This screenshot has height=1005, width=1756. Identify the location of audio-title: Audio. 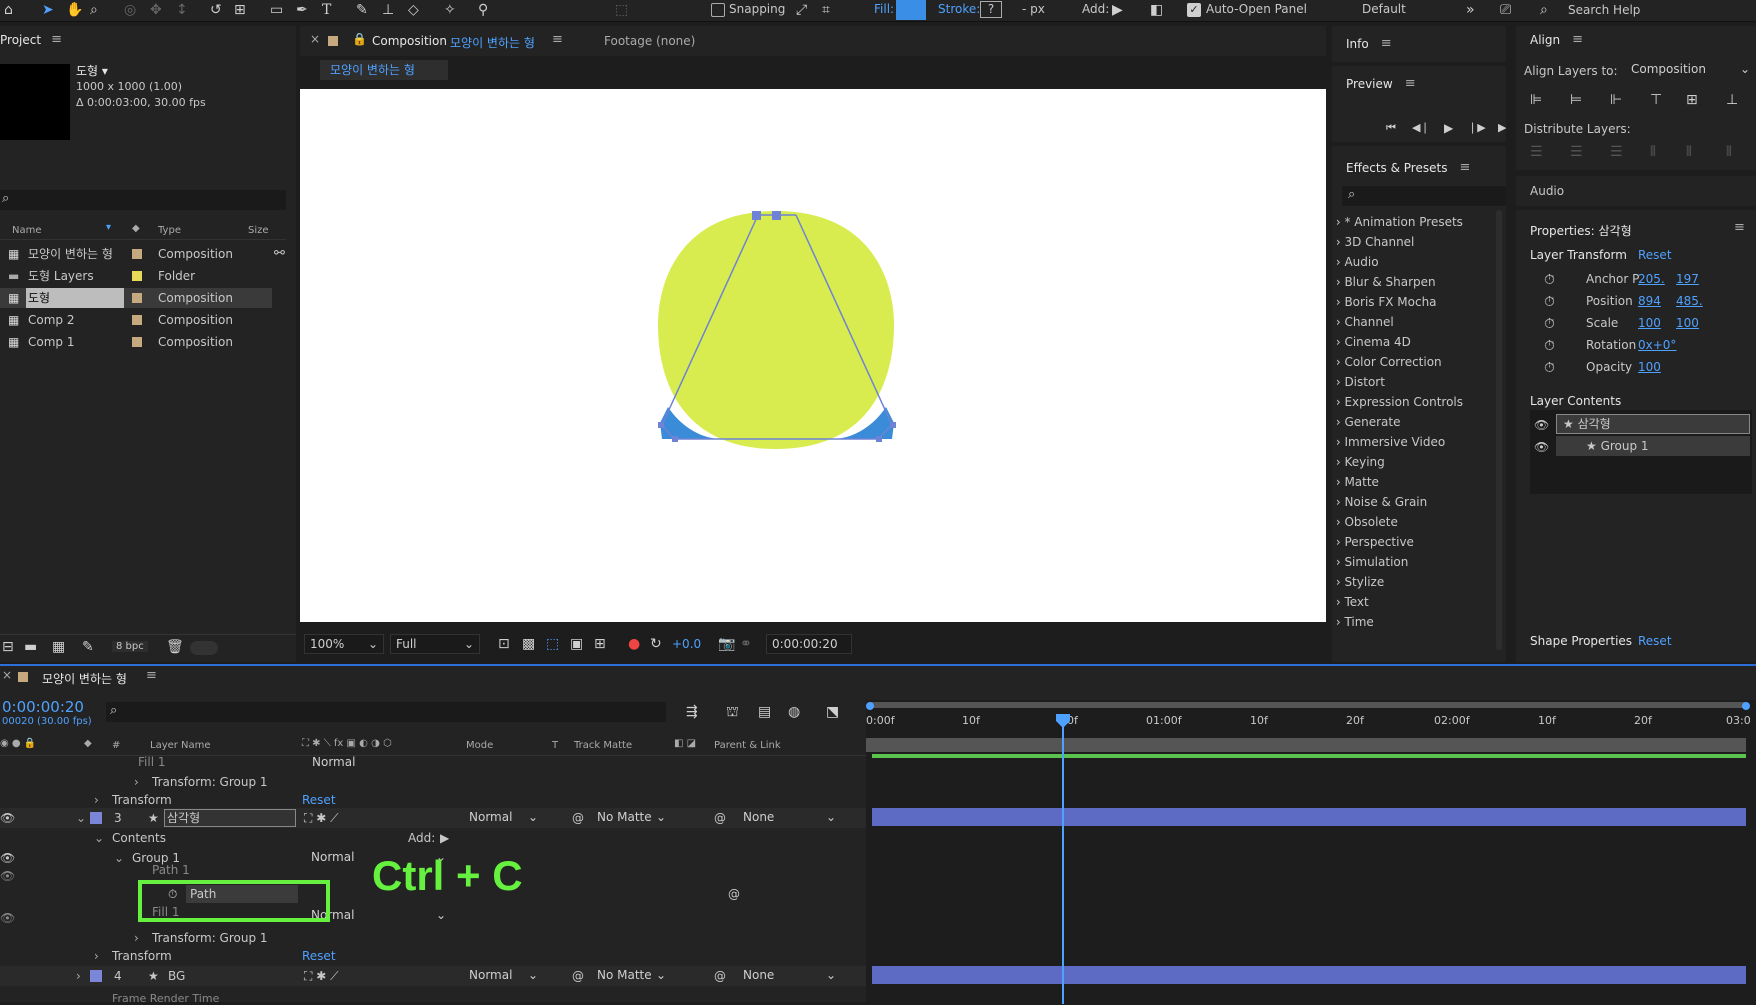
(1547, 191).